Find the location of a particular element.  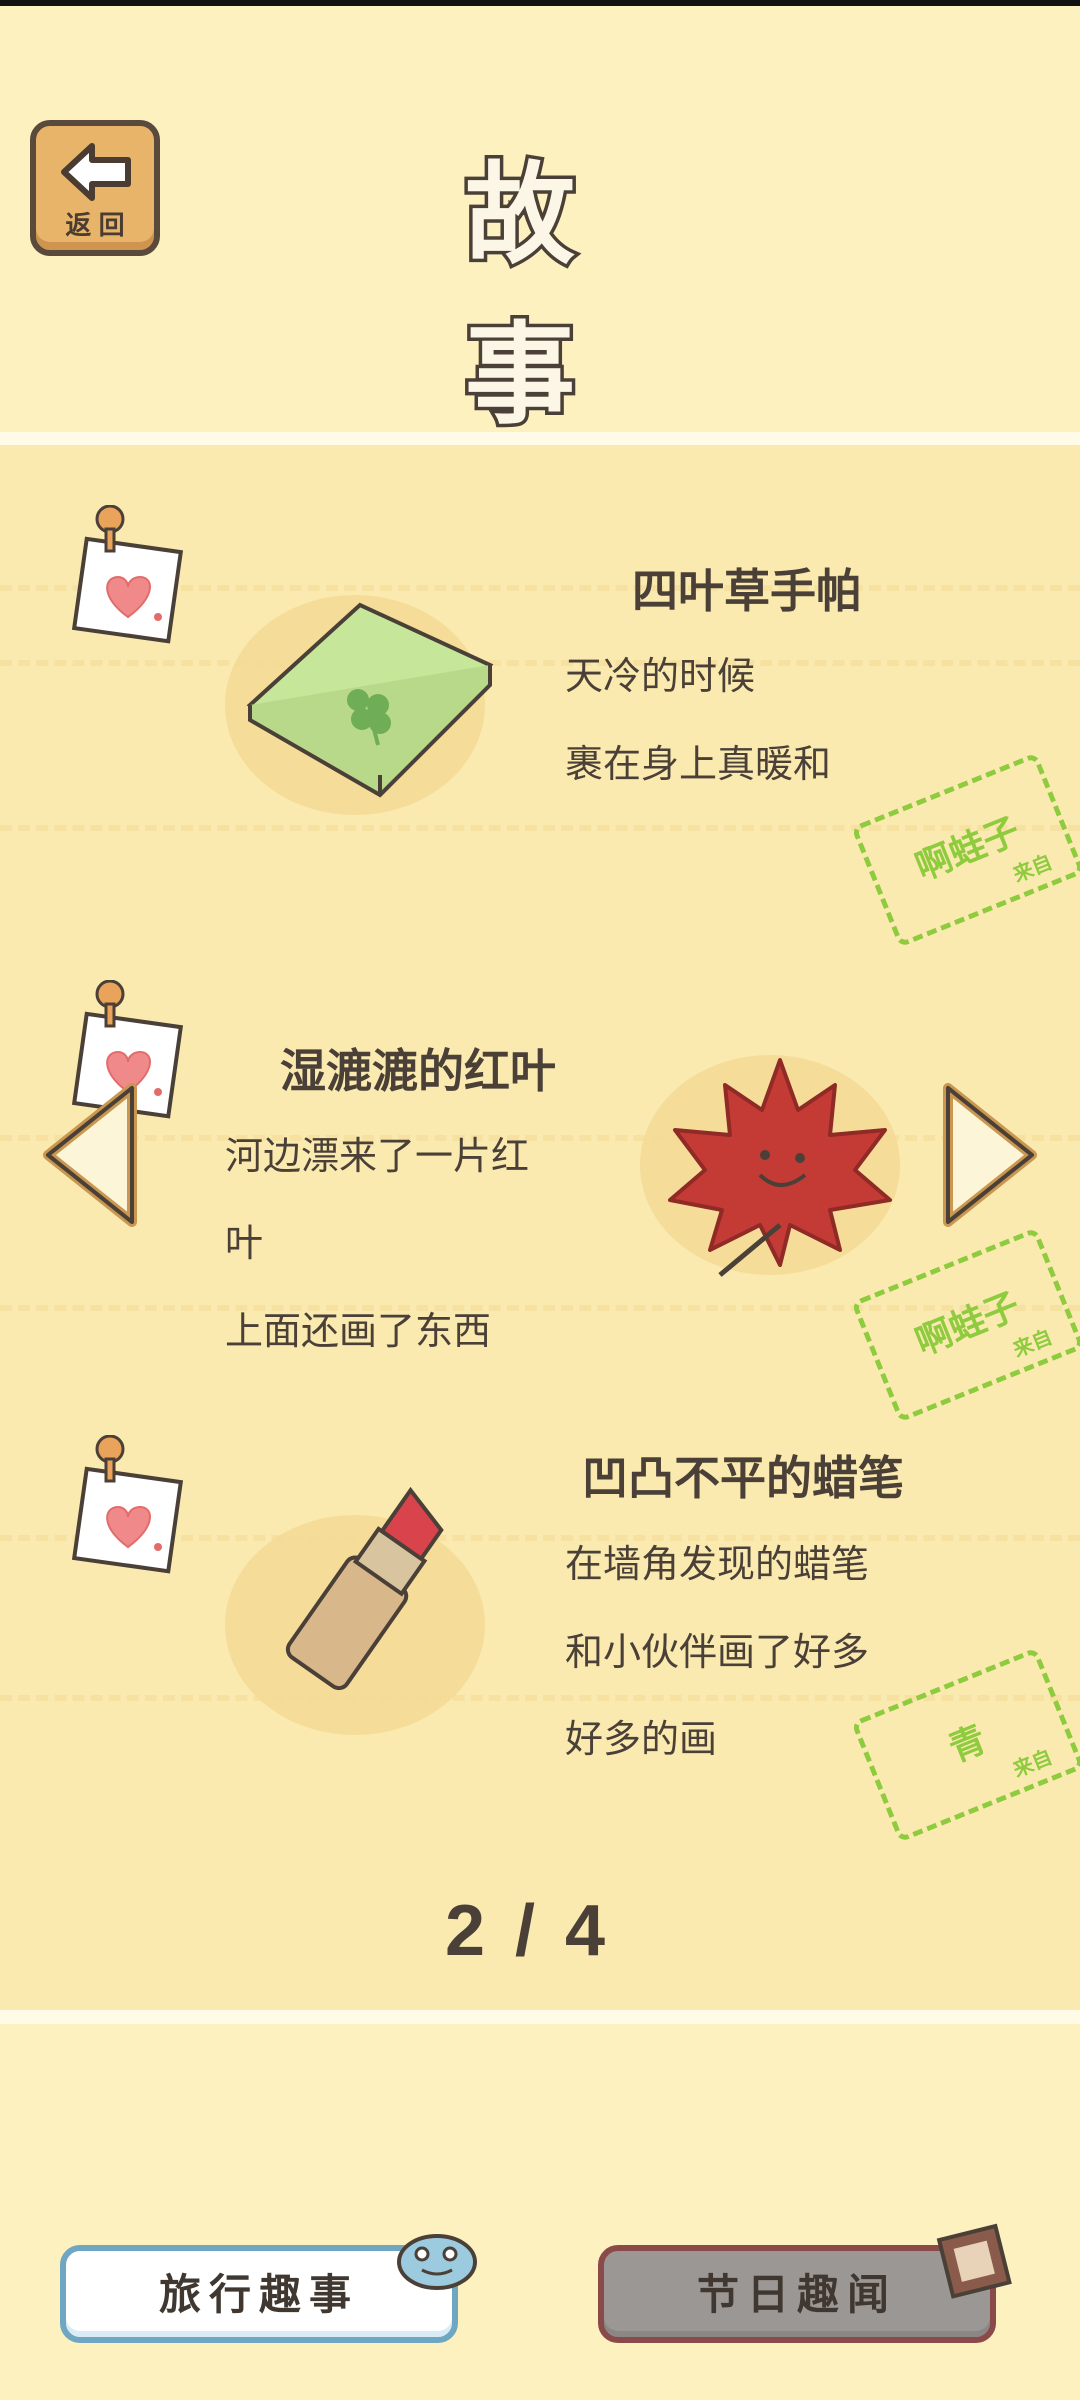

divider-top is located at coordinates (540, 439).